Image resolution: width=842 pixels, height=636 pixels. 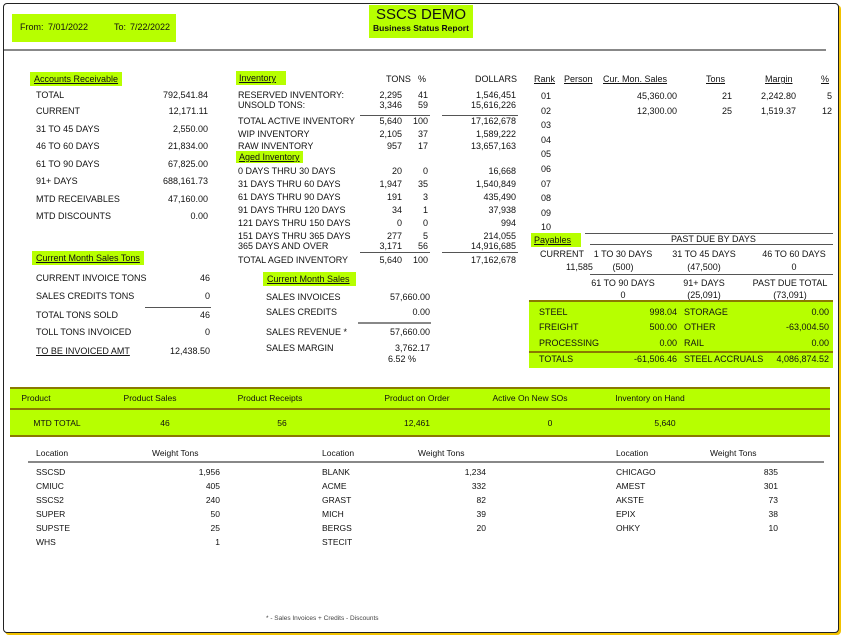 I want to click on product-band-top-line, so click(x=420, y=388).